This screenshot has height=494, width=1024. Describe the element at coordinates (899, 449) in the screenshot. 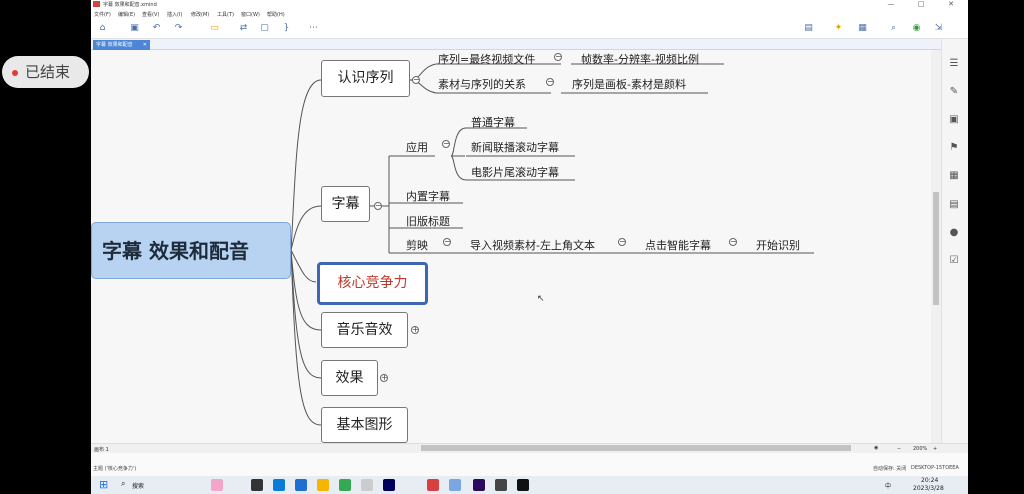

I see `zoom-out-icon: −` at that location.